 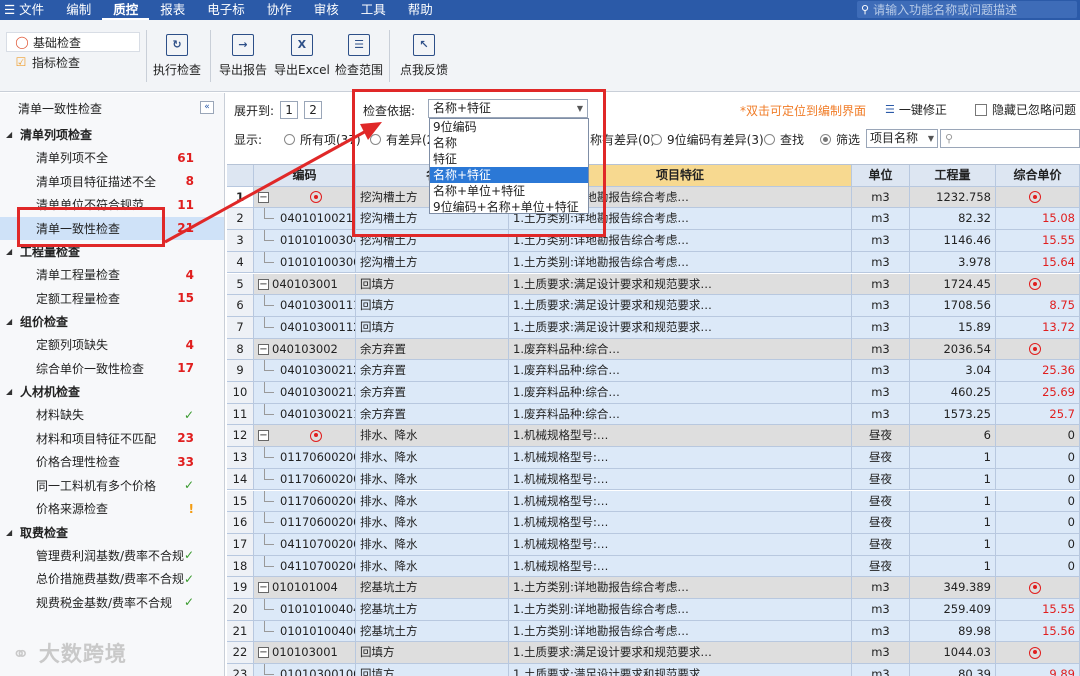 What do you see at coordinates (243, 56) in the screenshot?
I see `export-report-button: → 导出报告` at bounding box center [243, 56].